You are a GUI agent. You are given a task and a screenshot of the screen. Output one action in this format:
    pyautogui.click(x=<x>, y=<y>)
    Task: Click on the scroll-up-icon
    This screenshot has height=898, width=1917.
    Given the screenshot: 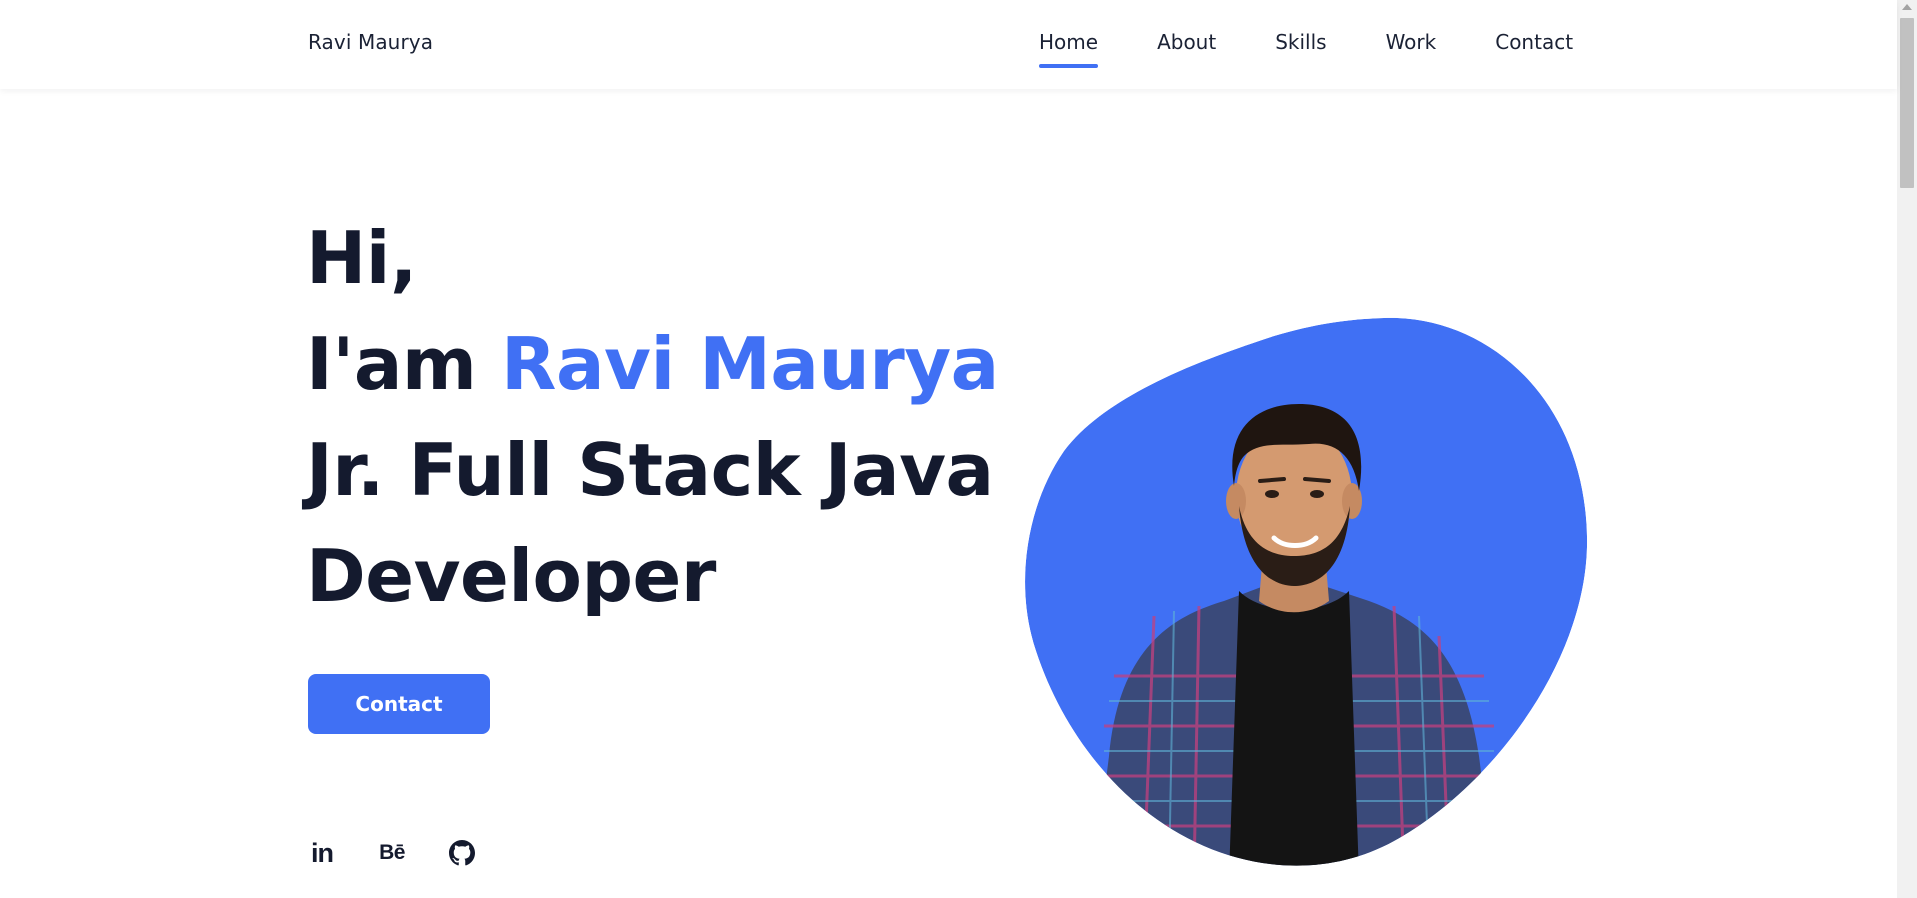 What is the action you would take?
    pyautogui.click(x=1907, y=7)
    